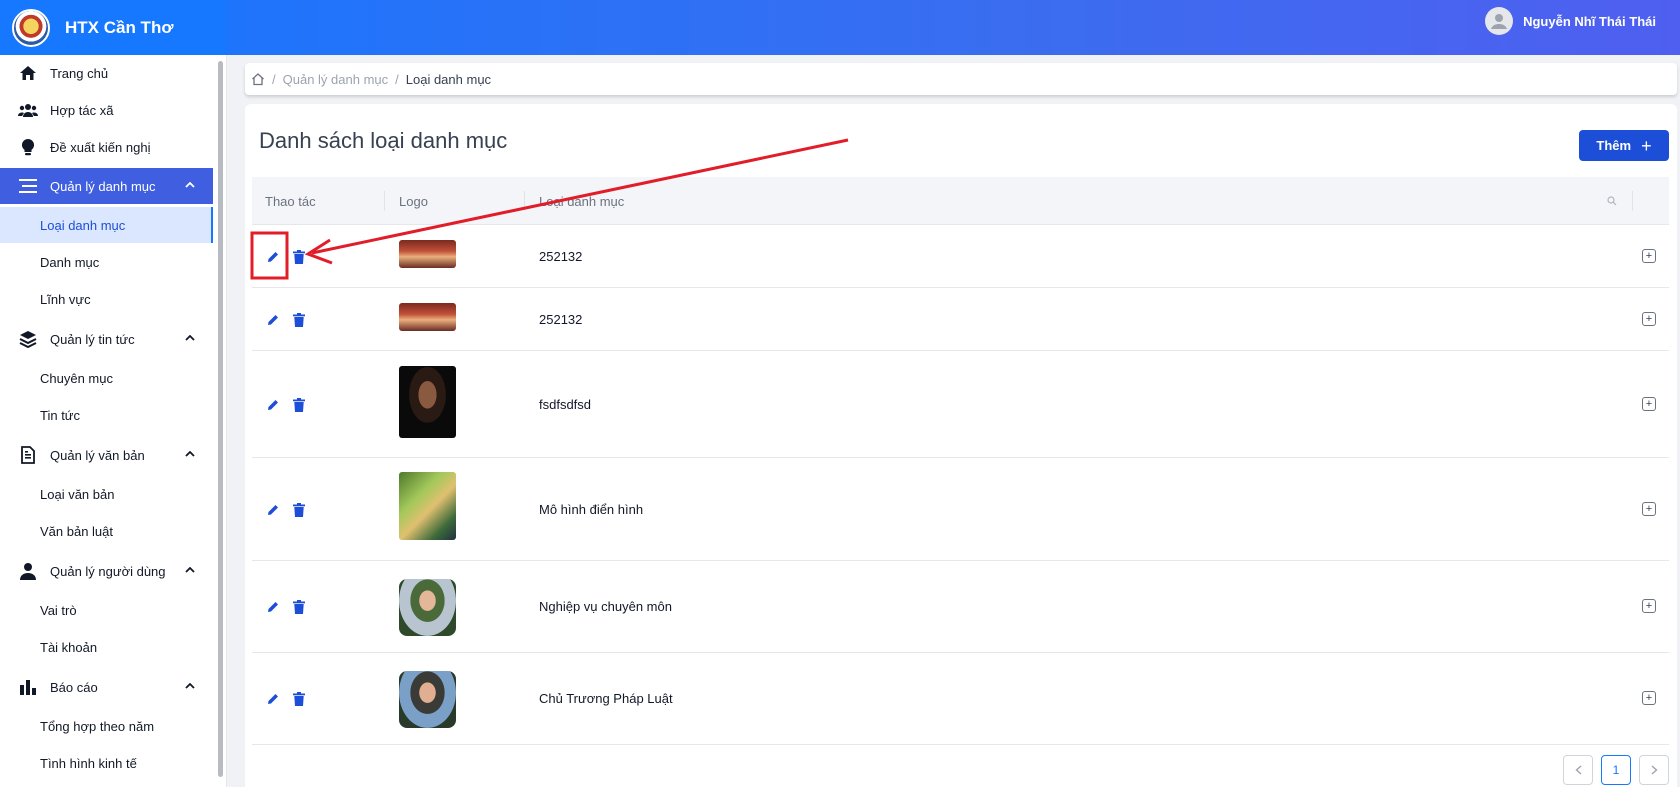  What do you see at coordinates (1646, 145) in the screenshot?
I see `plus-icon: +` at bounding box center [1646, 145].